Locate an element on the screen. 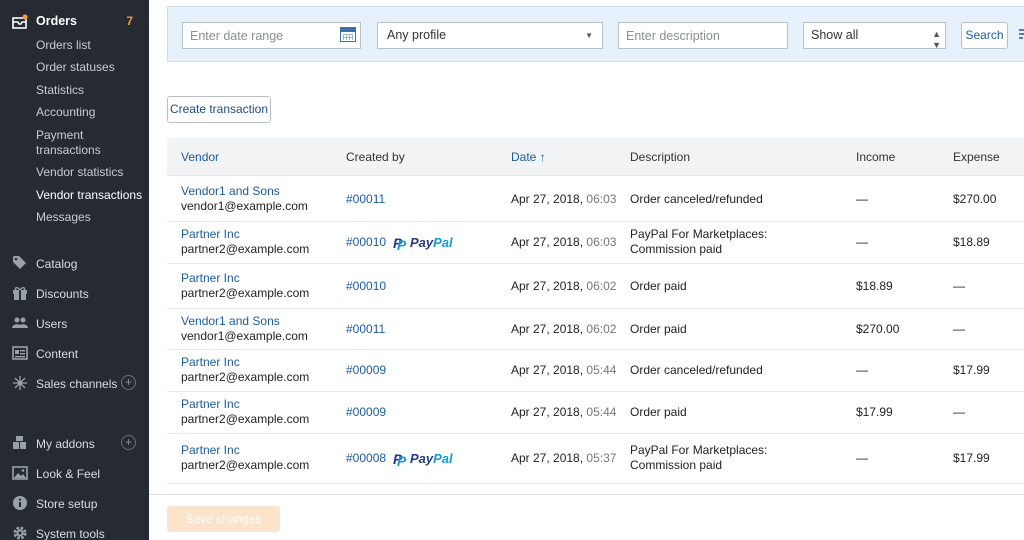 Image resolution: width=1024 pixels, height=540 pixels. paypal-wordmark-pal: Pal is located at coordinates (443, 458).